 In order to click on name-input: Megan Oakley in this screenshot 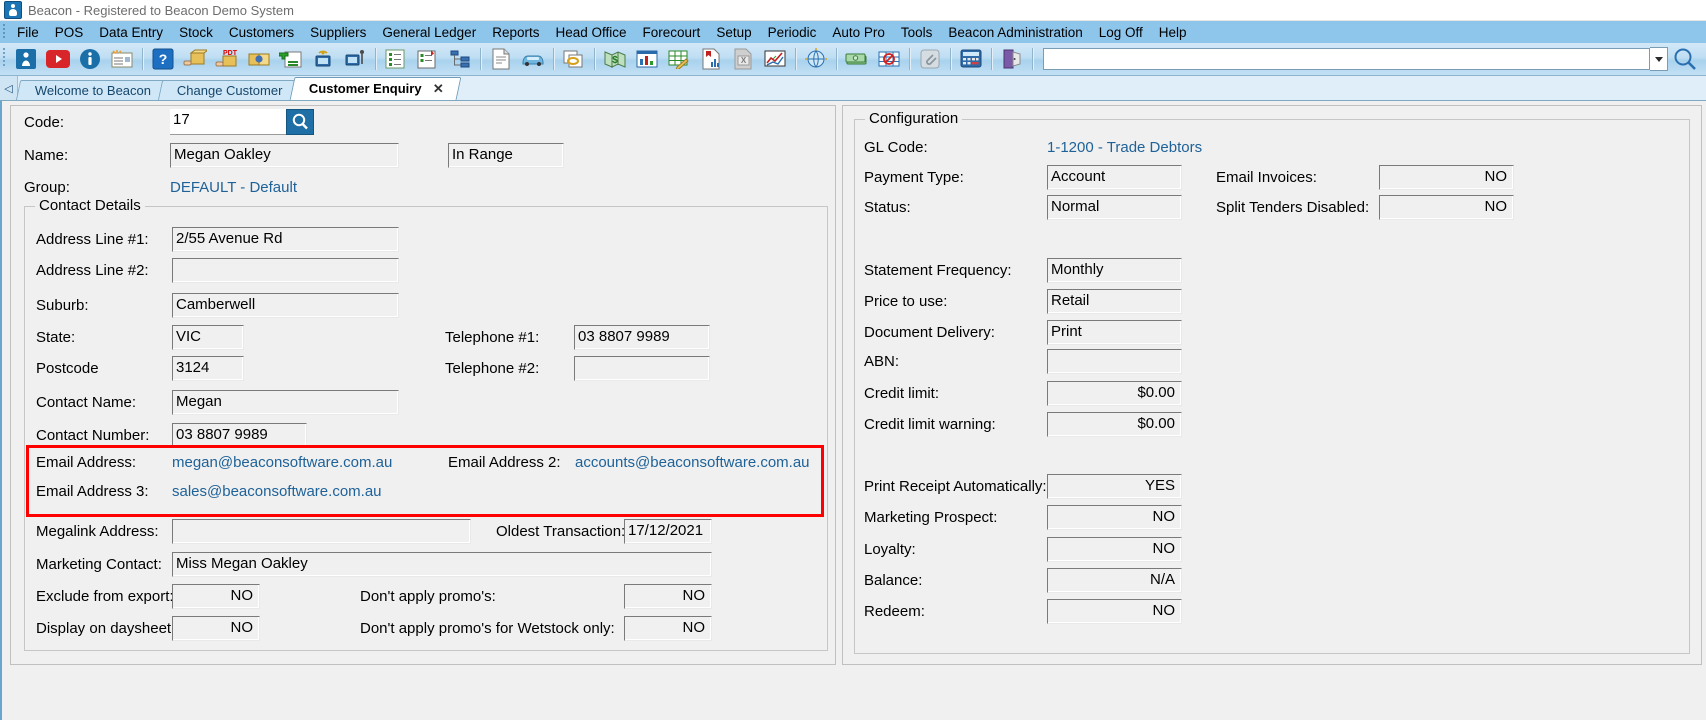, I will do `click(284, 155)`.